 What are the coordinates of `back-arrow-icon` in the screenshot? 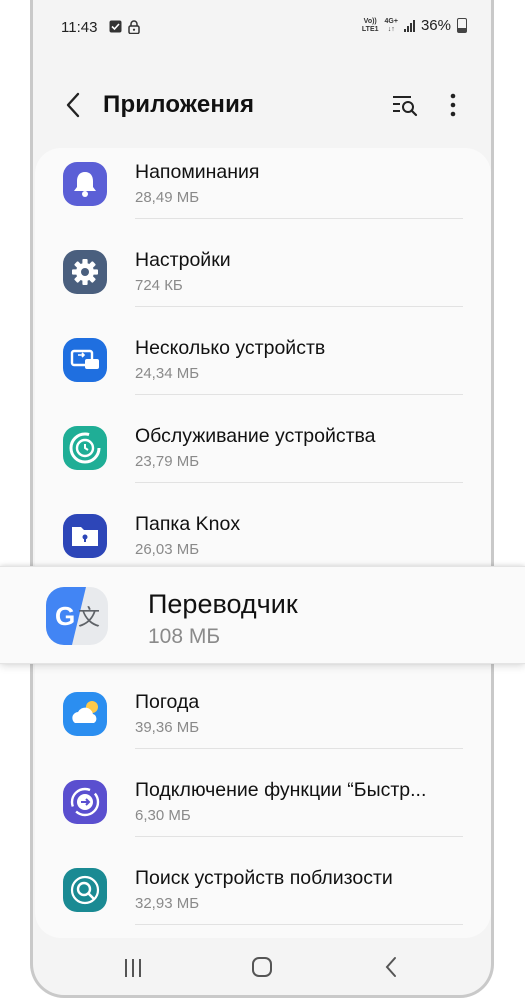 It's located at (74, 105).